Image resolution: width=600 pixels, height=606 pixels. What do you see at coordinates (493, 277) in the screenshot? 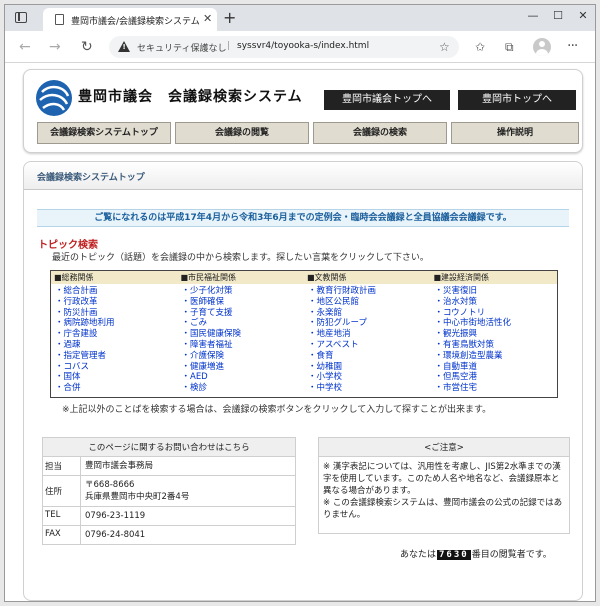
I see `topic-column-header: ■建設経済関係` at bounding box center [493, 277].